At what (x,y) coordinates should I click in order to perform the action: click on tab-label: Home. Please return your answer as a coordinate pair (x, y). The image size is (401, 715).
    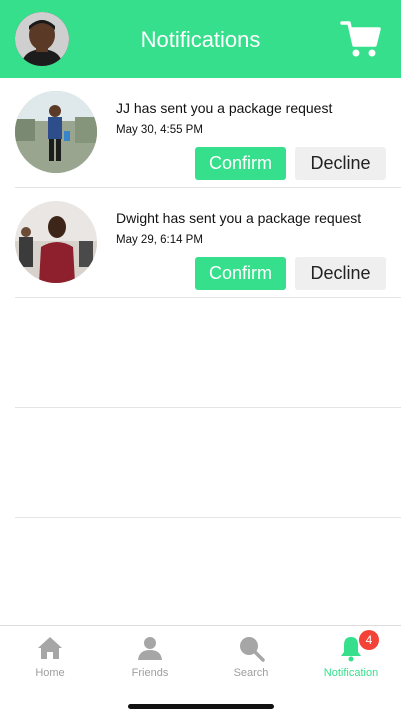
    Looking at the image, I should click on (50, 673).